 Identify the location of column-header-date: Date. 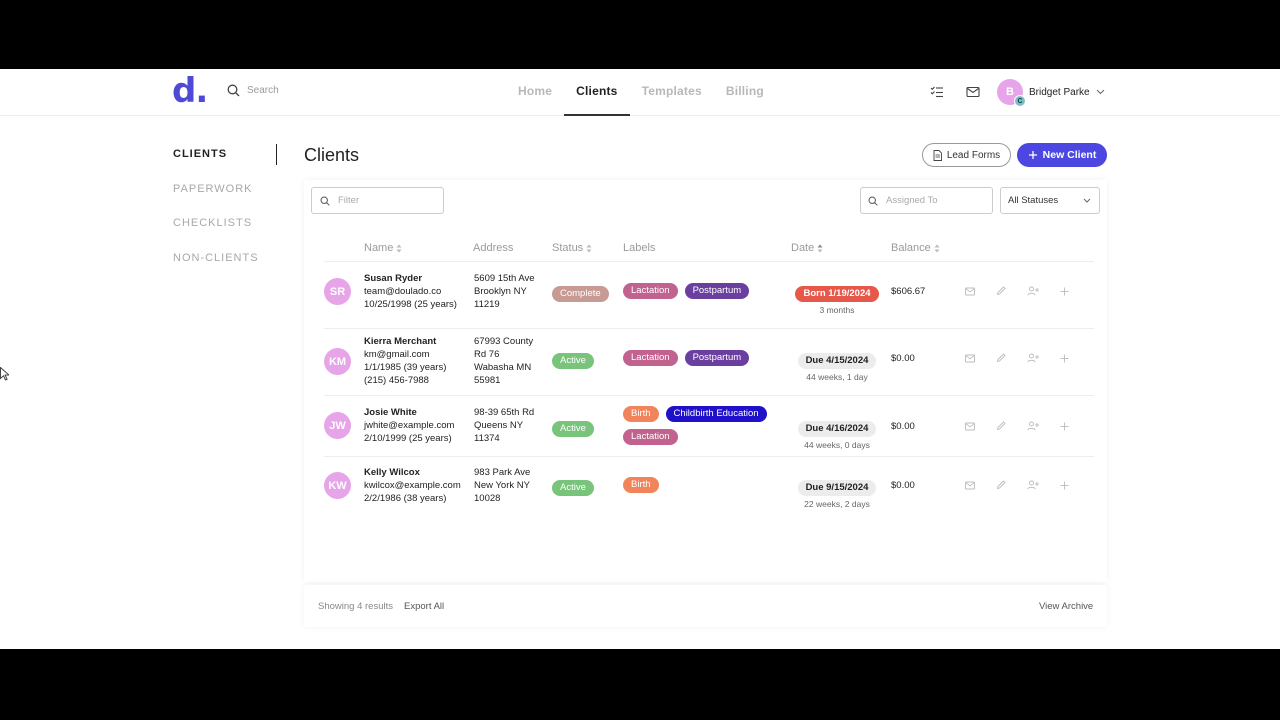
(807, 248).